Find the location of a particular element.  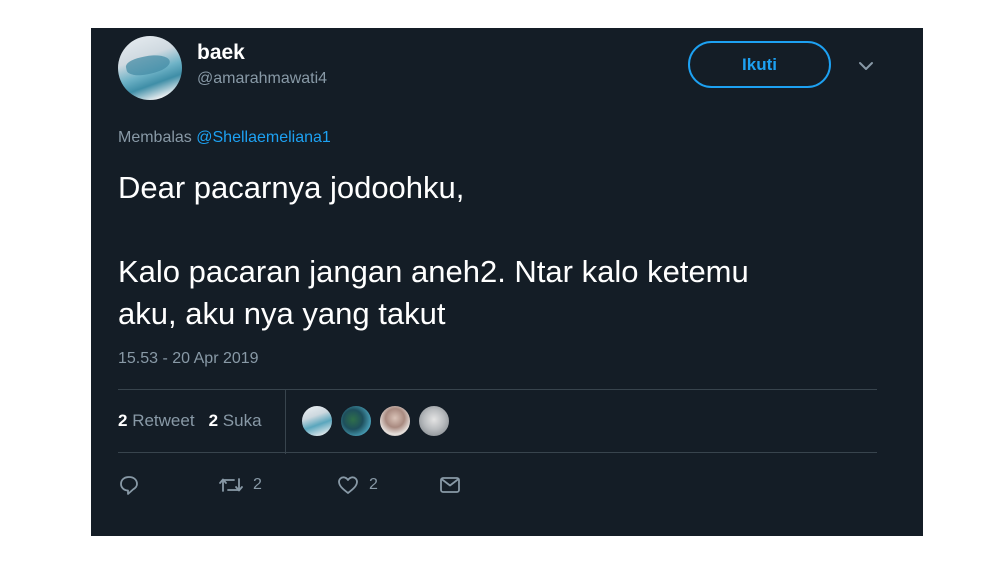

reply-mention-link: @Shellaemeliana1 is located at coordinates (263, 137).